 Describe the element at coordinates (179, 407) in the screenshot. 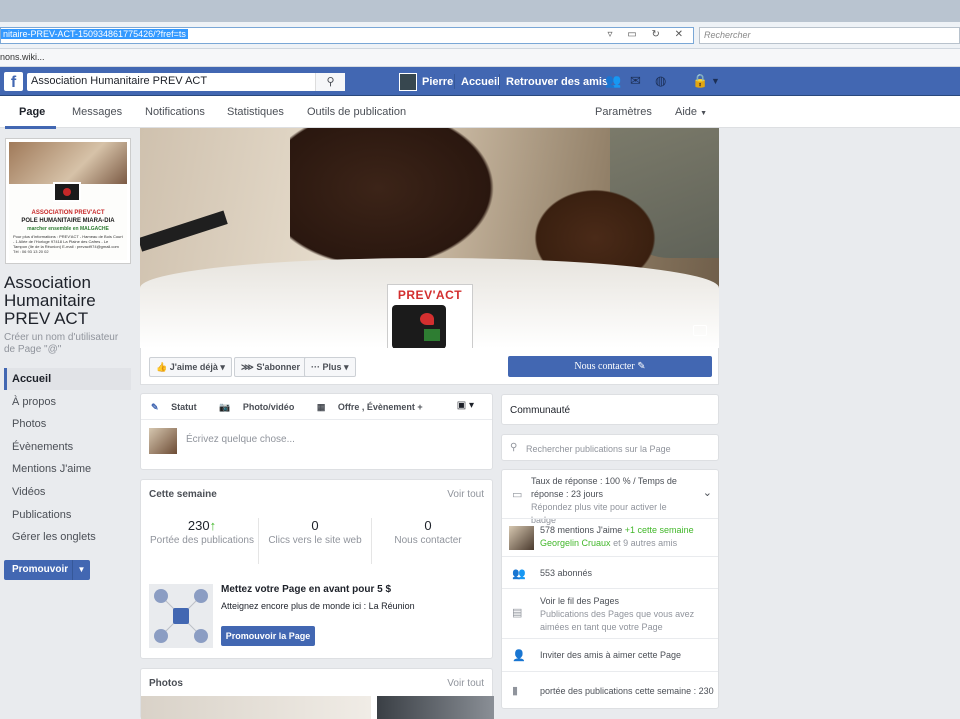

I see `composer-status-tab: ✎ Statut` at that location.